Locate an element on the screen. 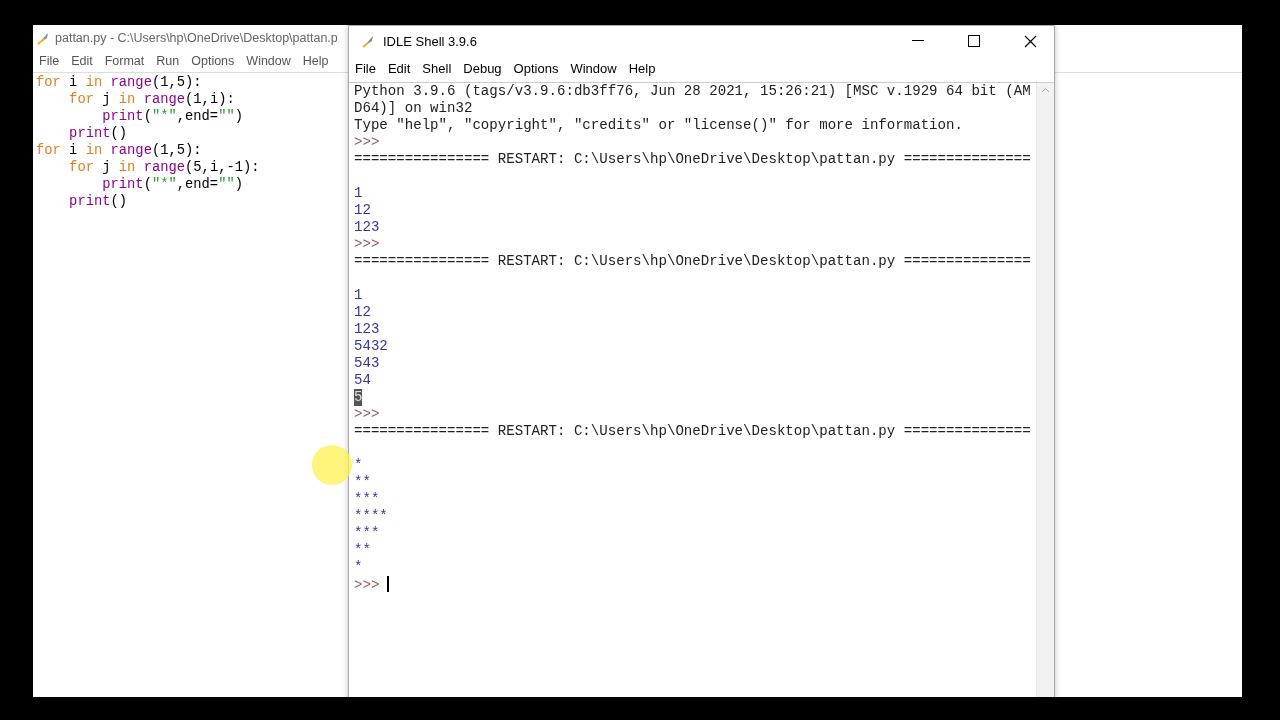  menu-item: Format is located at coordinates (124, 61).